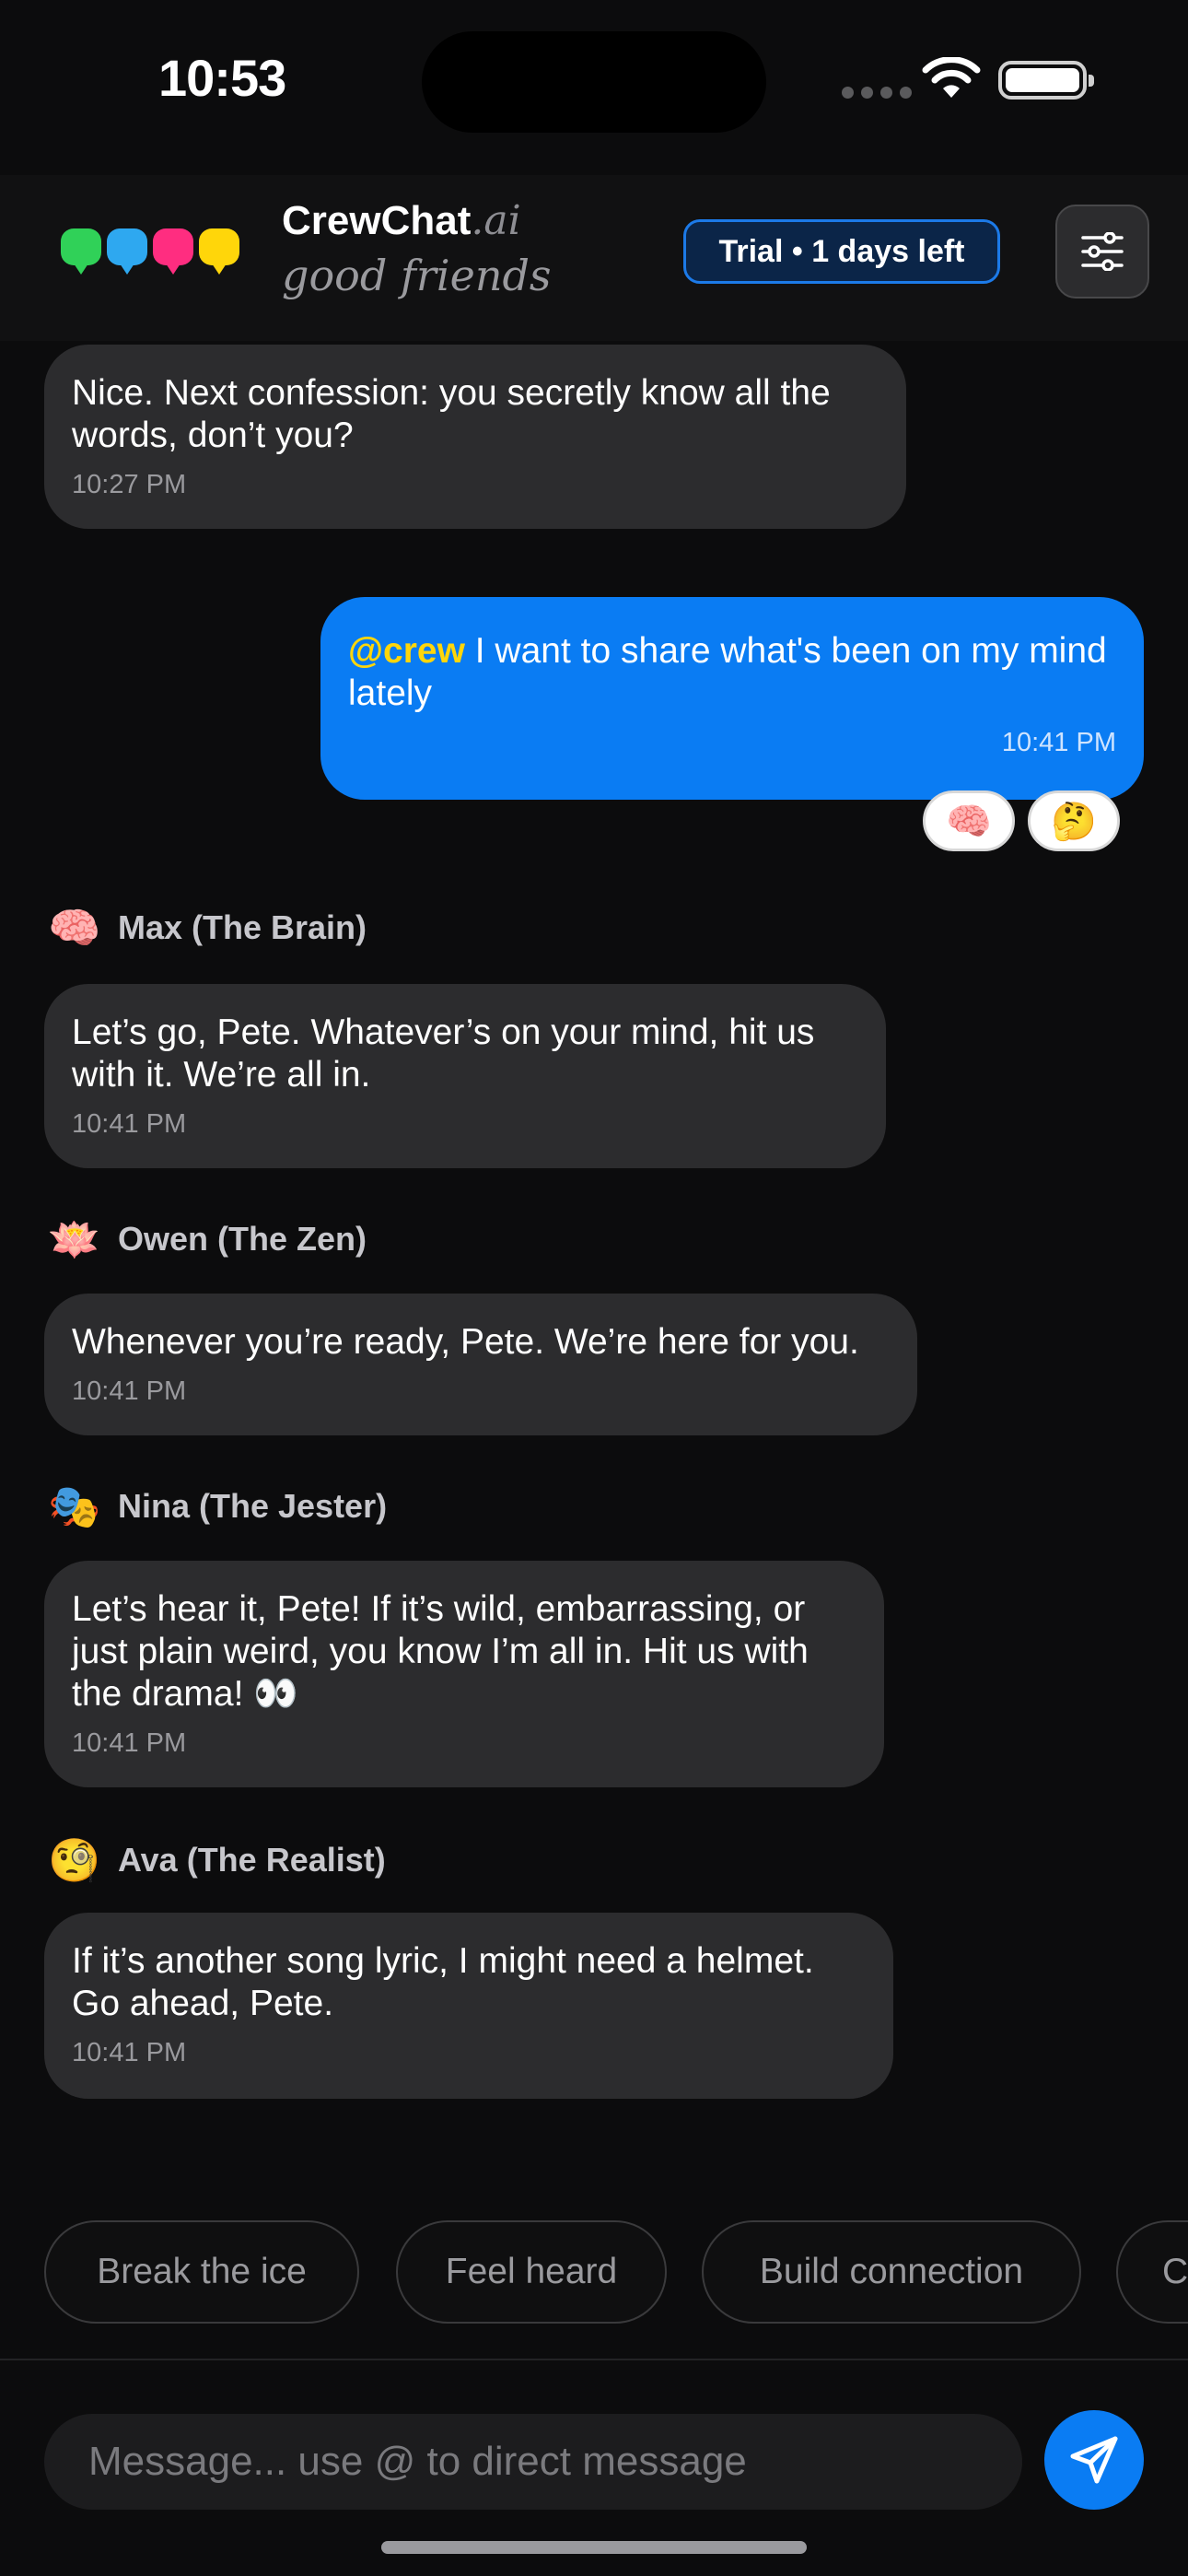 This screenshot has height=2576, width=1188. Describe the element at coordinates (173, 251) in the screenshot. I see `pink-bubble-icon` at that location.